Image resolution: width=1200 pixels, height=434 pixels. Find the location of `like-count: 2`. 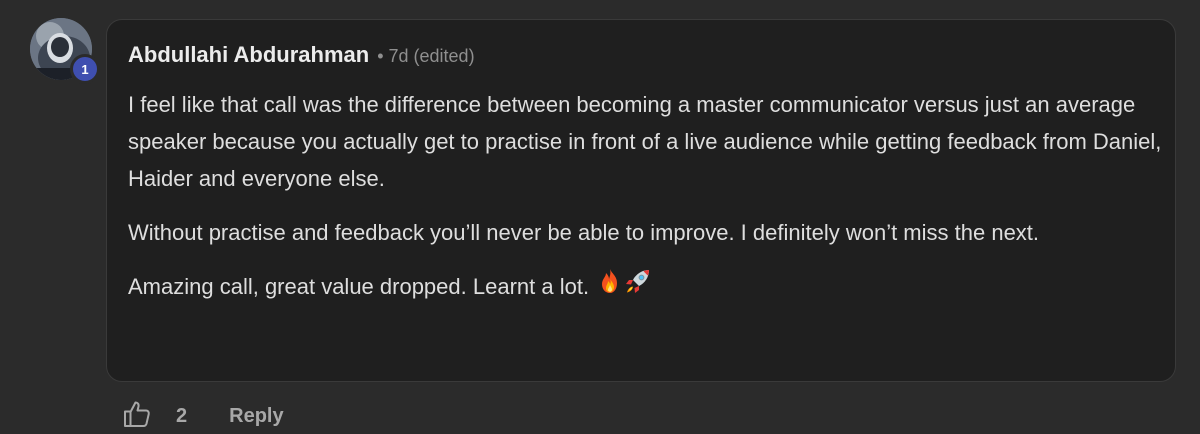

like-count: 2 is located at coordinates (182, 415).